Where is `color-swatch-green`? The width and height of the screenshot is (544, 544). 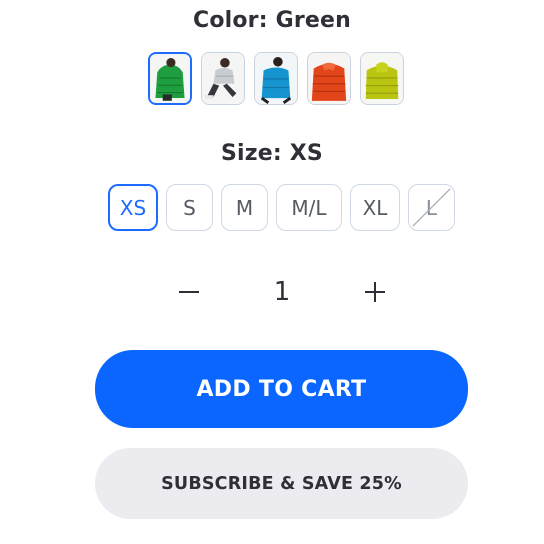
color-swatch-green is located at coordinates (170, 78).